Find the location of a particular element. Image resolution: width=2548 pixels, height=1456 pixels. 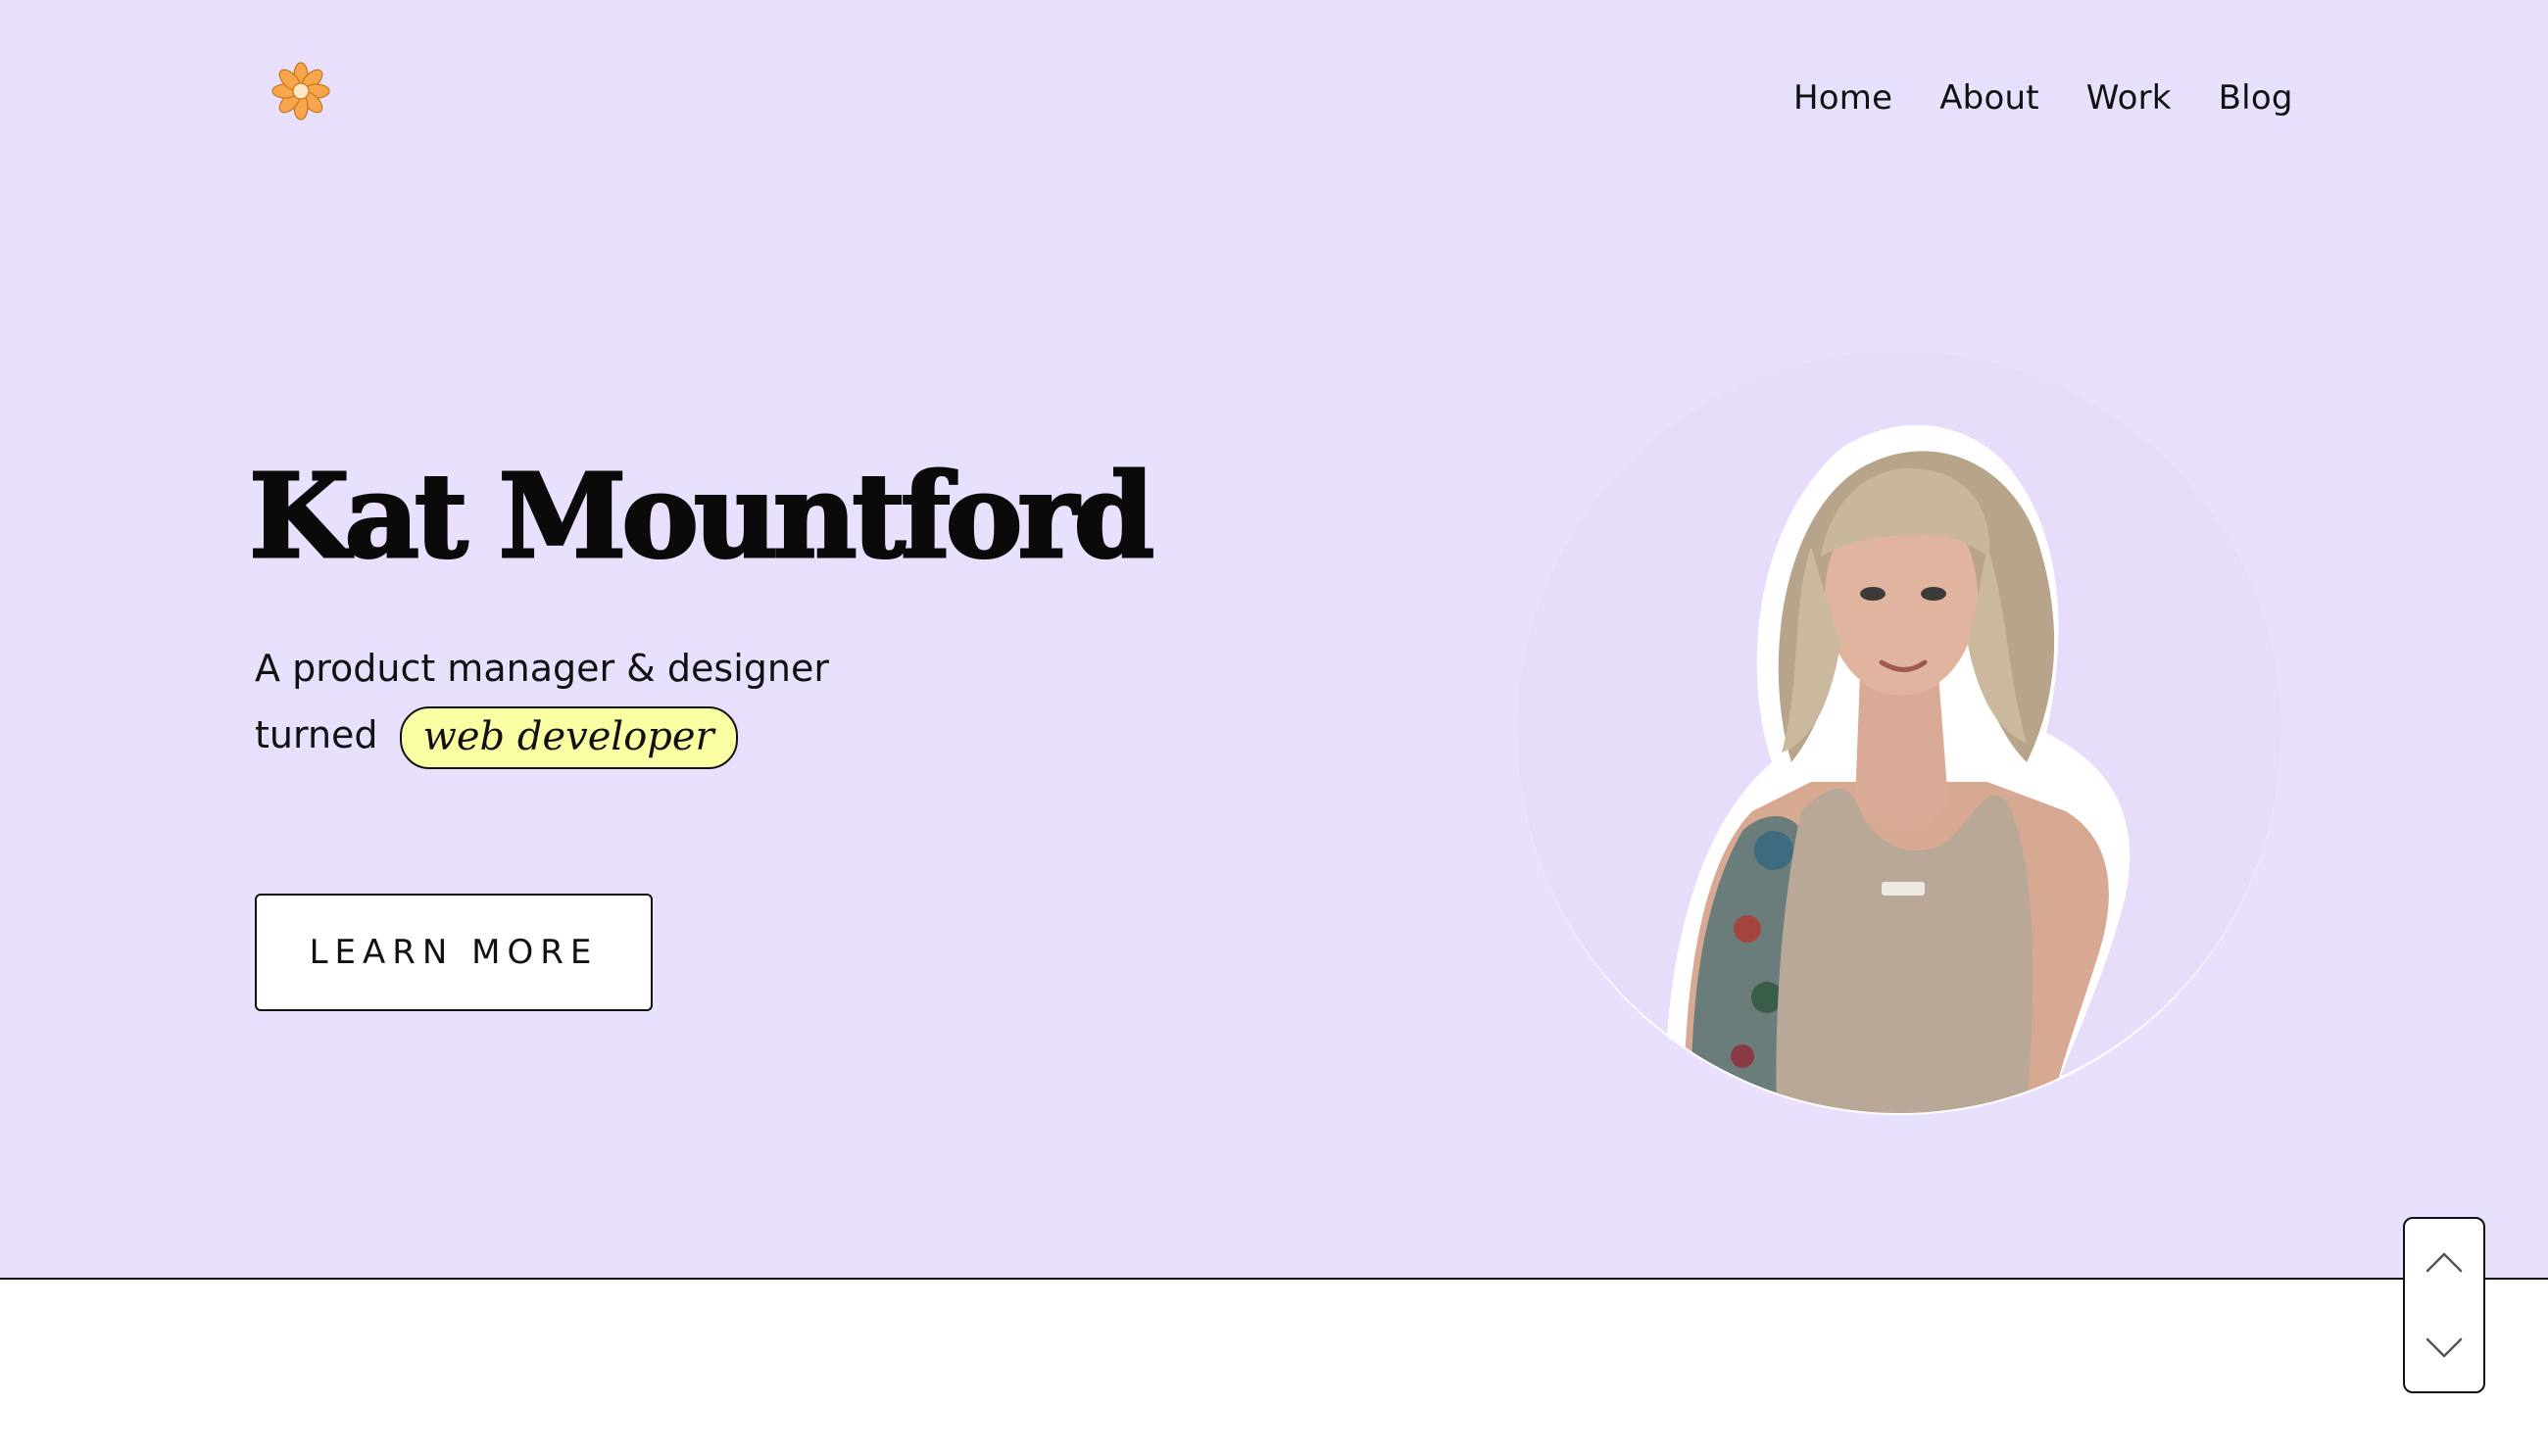

scroll-down-button is located at coordinates (2444, 1348).